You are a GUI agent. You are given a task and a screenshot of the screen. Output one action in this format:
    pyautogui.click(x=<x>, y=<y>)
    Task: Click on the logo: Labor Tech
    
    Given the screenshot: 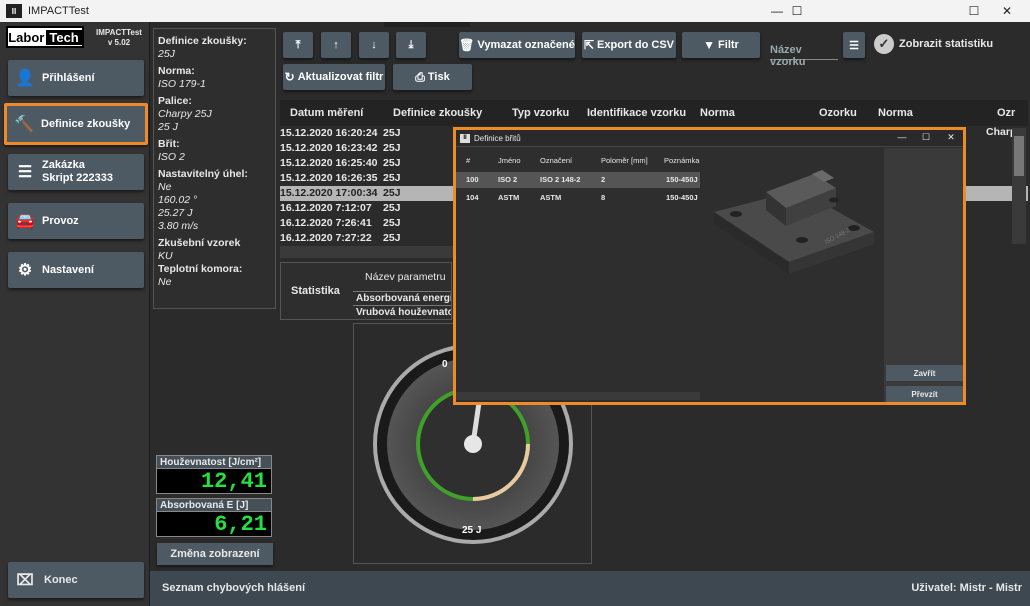 What is the action you would take?
    pyautogui.click(x=45, y=37)
    